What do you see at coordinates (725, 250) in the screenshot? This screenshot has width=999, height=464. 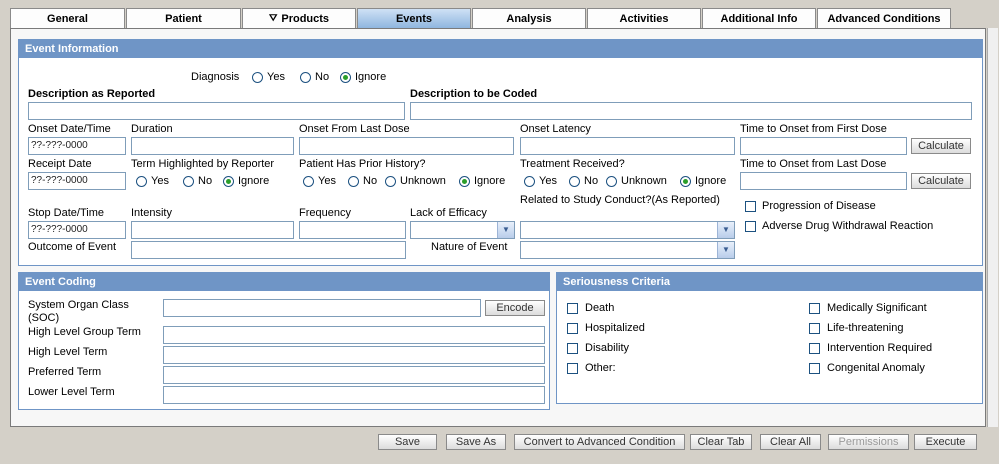 I see `chevron-down-icon: ▼` at bounding box center [725, 250].